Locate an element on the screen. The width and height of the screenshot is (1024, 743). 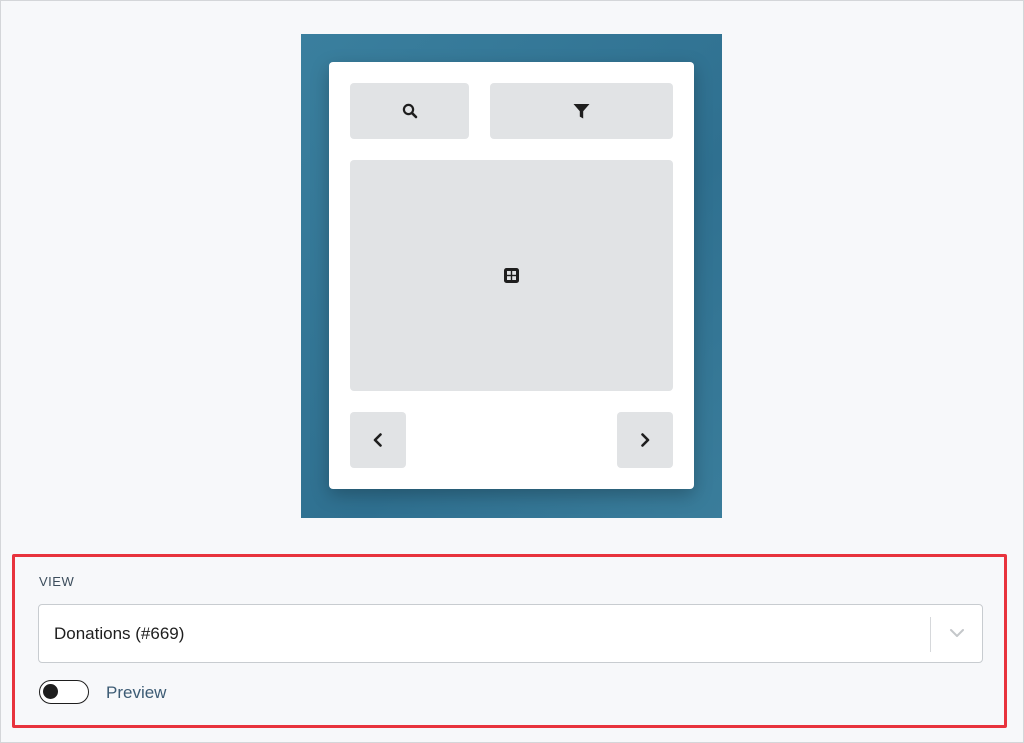
next-page-placeholder is located at coordinates (645, 440).